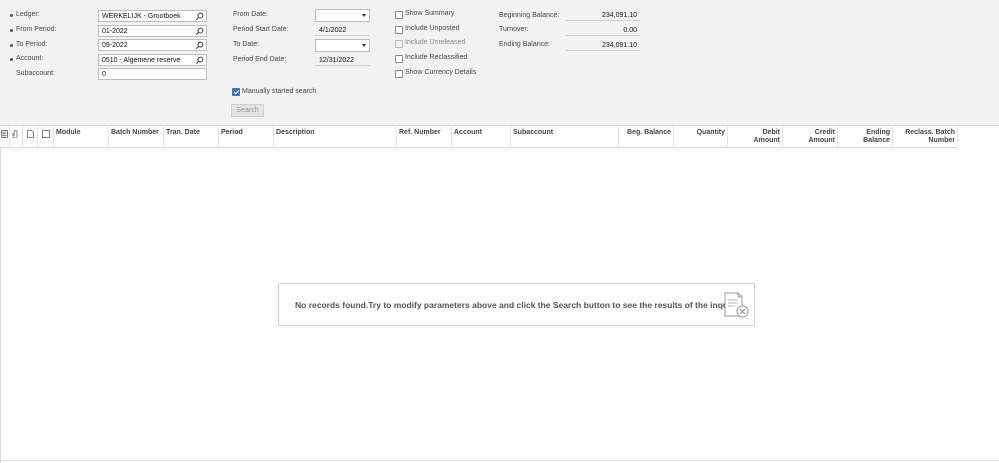  I want to click on beginning-balance-value: 234,091.10, so click(603, 16).